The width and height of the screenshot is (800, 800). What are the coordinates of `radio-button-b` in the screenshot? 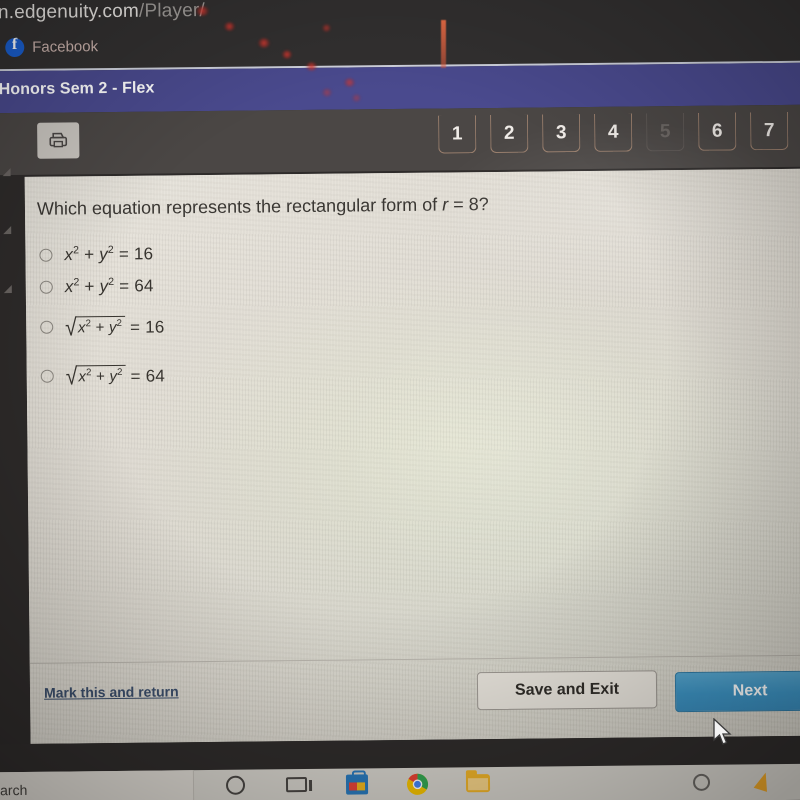 It's located at (46, 287).